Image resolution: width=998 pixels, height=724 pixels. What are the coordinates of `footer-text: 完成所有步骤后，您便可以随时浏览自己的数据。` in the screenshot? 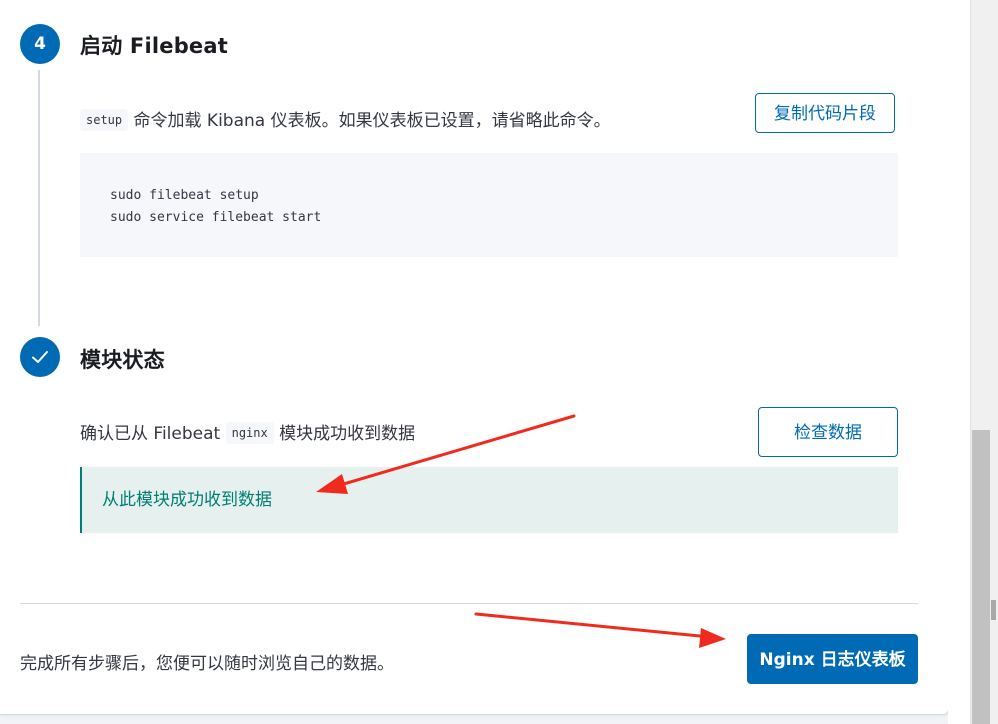 It's located at (207, 664).